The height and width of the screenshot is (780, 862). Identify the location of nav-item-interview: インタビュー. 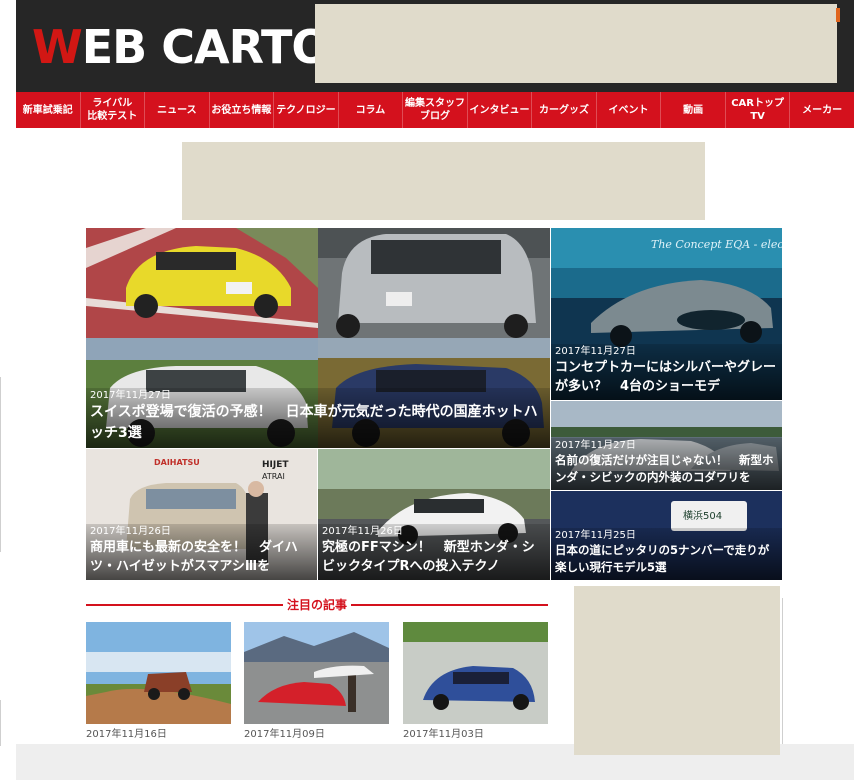
(500, 110).